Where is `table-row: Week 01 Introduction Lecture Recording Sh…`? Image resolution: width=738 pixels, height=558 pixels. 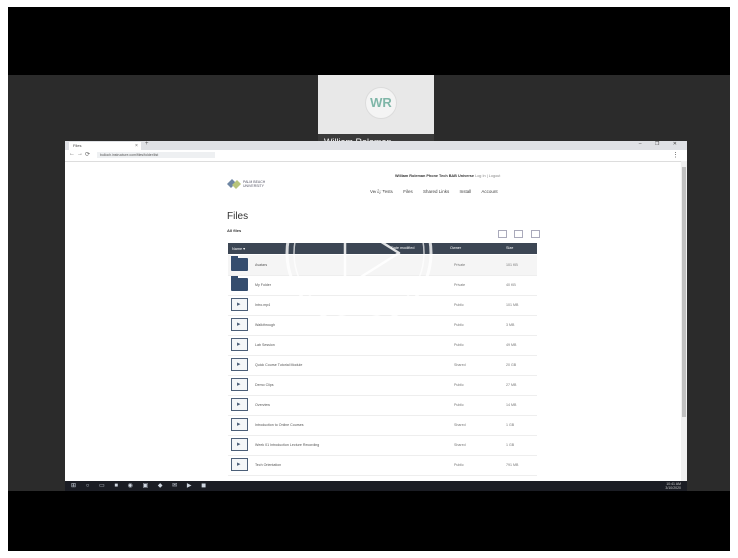 table-row: Week 01 Introduction Lecture Recording Sh… is located at coordinates (382, 445).